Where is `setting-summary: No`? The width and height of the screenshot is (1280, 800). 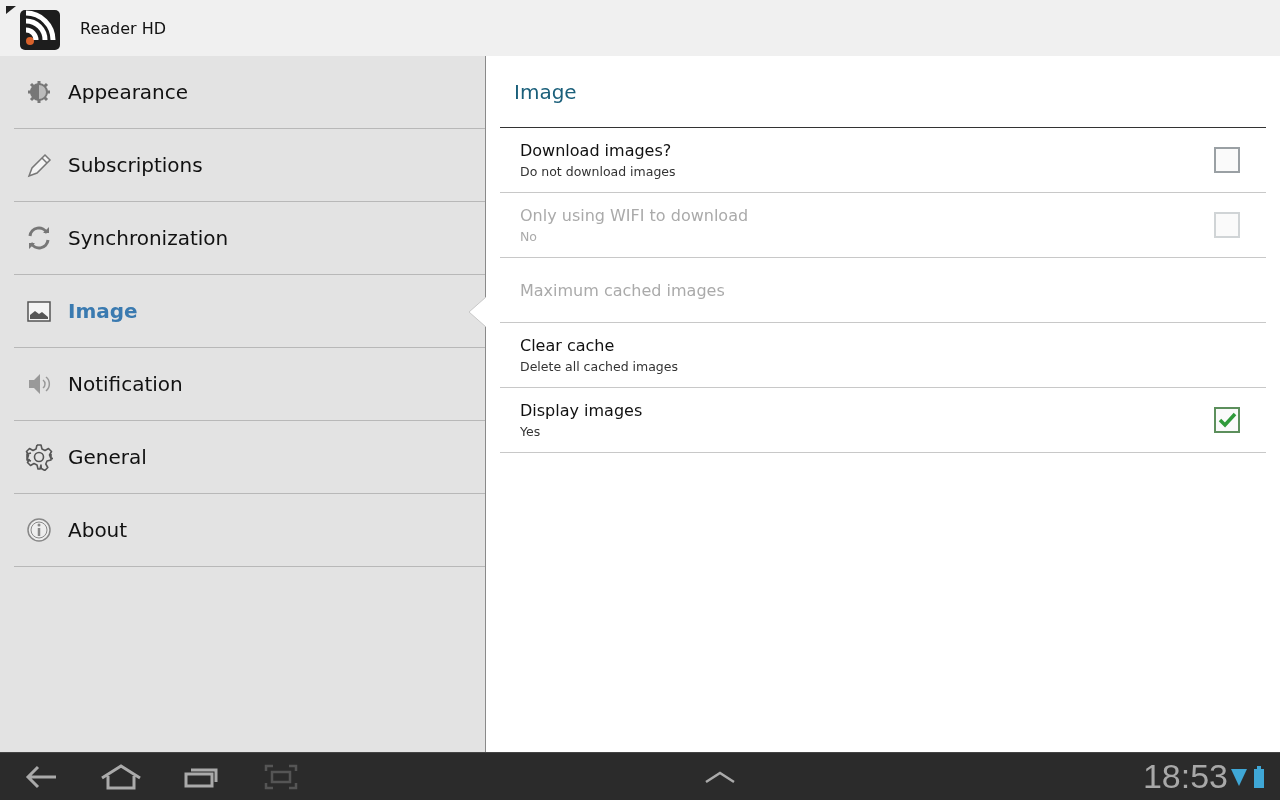 setting-summary: No is located at coordinates (529, 236).